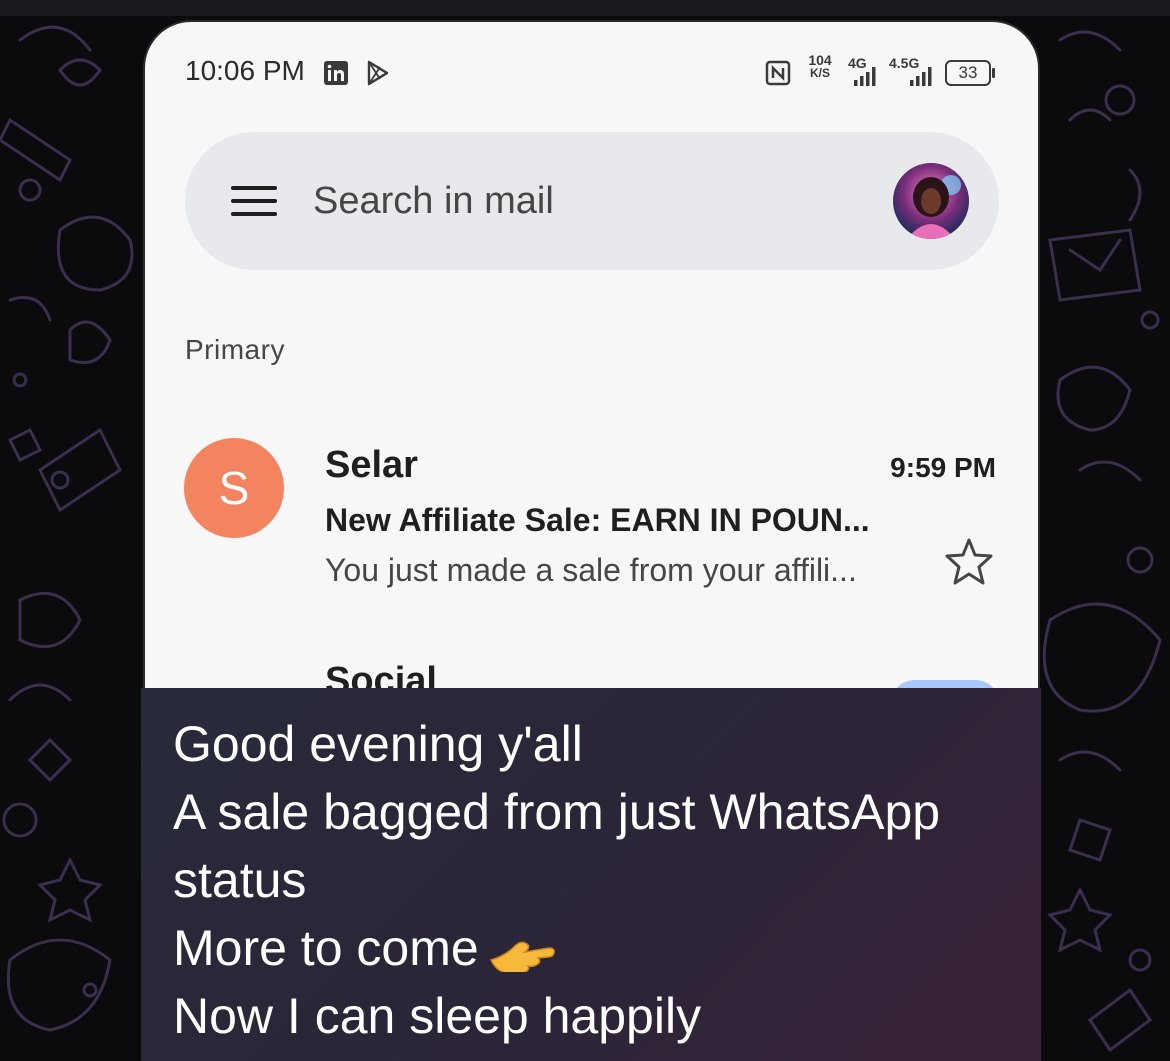  Describe the element at coordinates (378, 744) in the screenshot. I see `caption-line-1: Good evening y'all` at that location.